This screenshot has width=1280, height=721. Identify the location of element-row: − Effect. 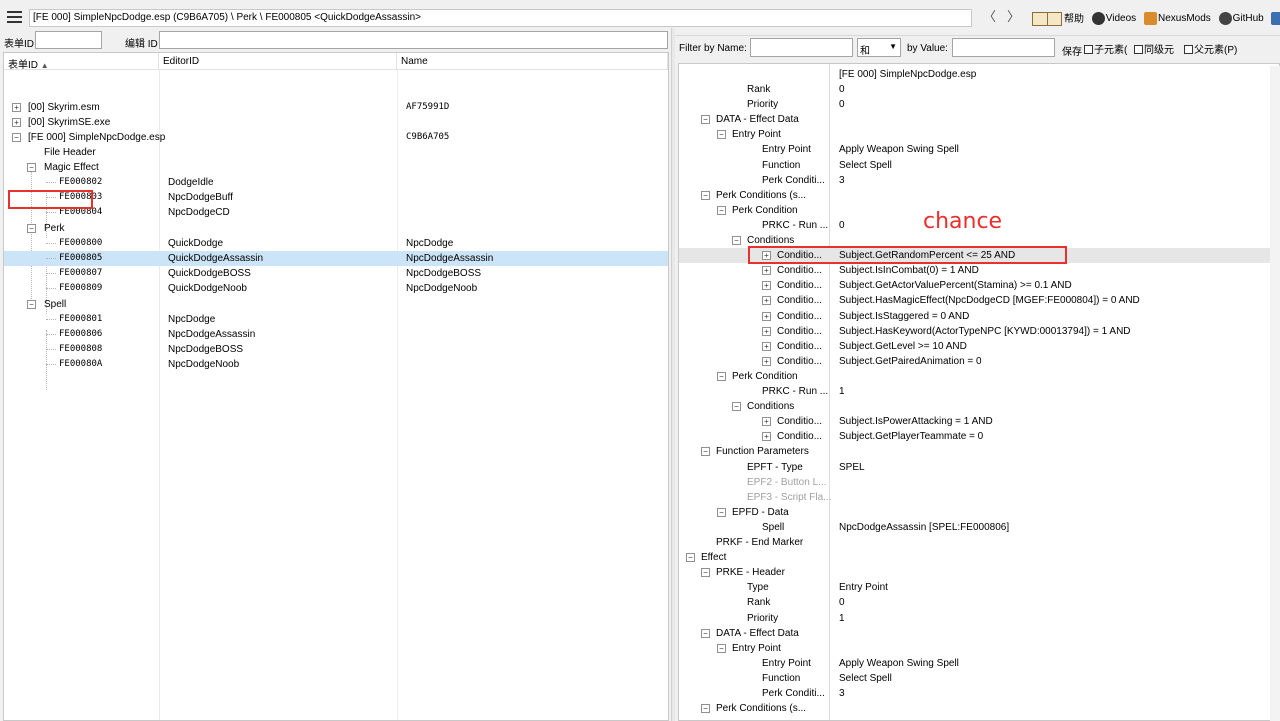
(979, 557).